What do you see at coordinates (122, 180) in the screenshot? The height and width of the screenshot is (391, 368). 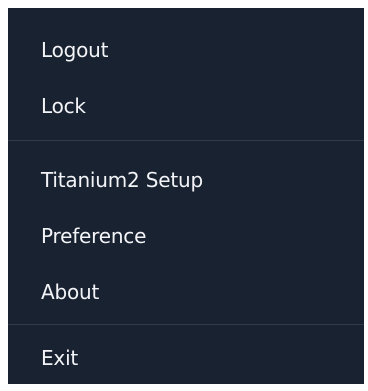 I see `menu-item-label: Titanium2 Setup` at bounding box center [122, 180].